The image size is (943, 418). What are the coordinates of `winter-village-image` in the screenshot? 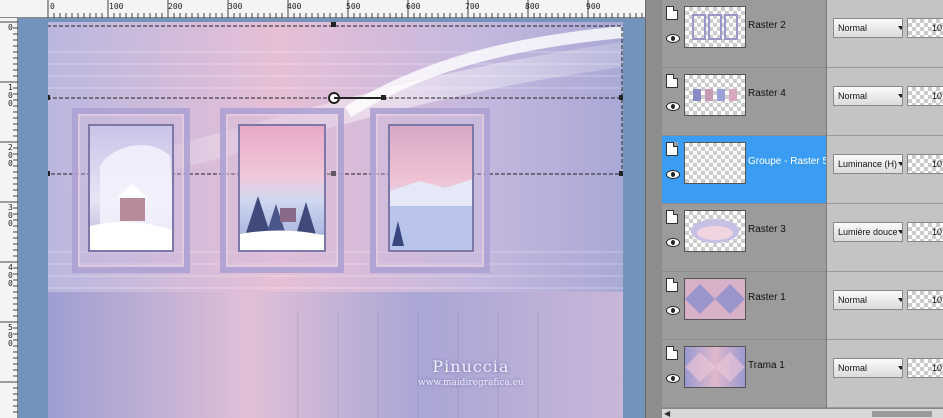 It's located at (282, 188).